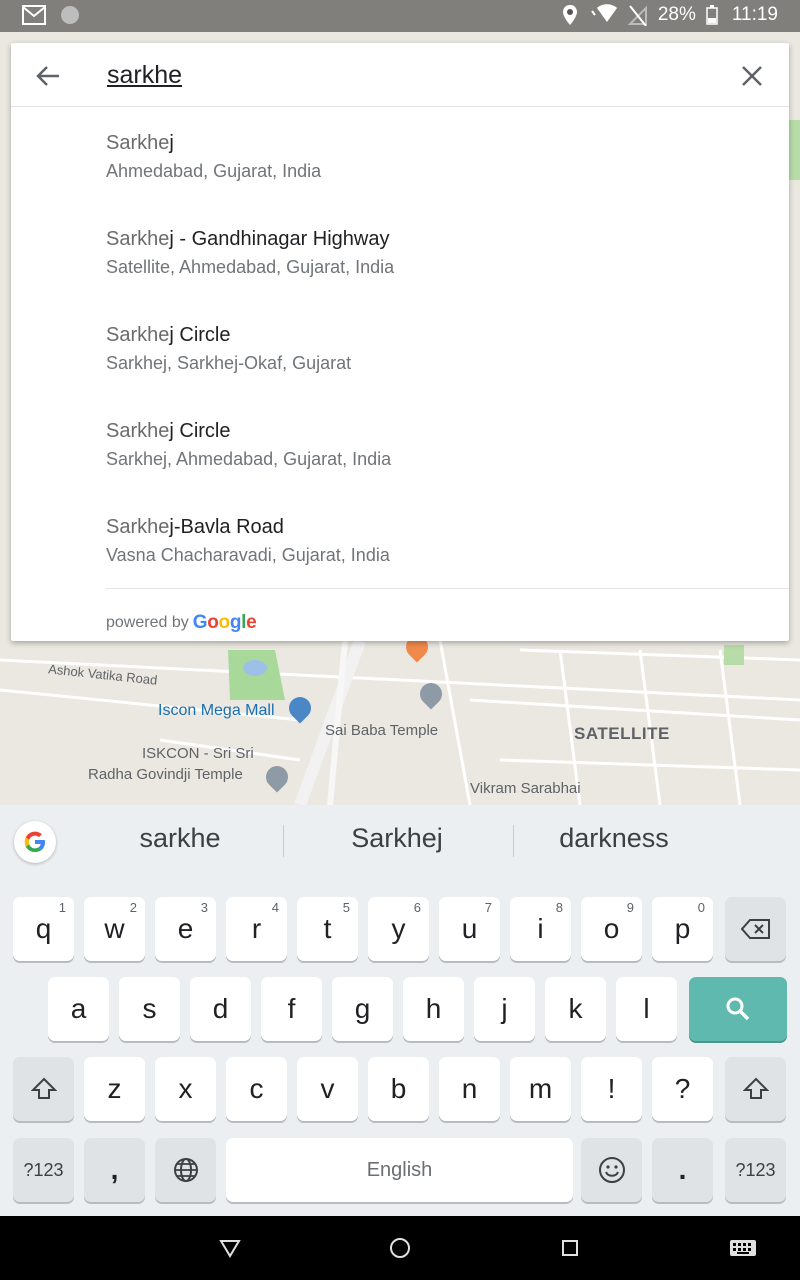 The height and width of the screenshot is (1280, 800). Describe the element at coordinates (43, 1170) in the screenshot. I see `symbols-key-left: ?123` at that location.